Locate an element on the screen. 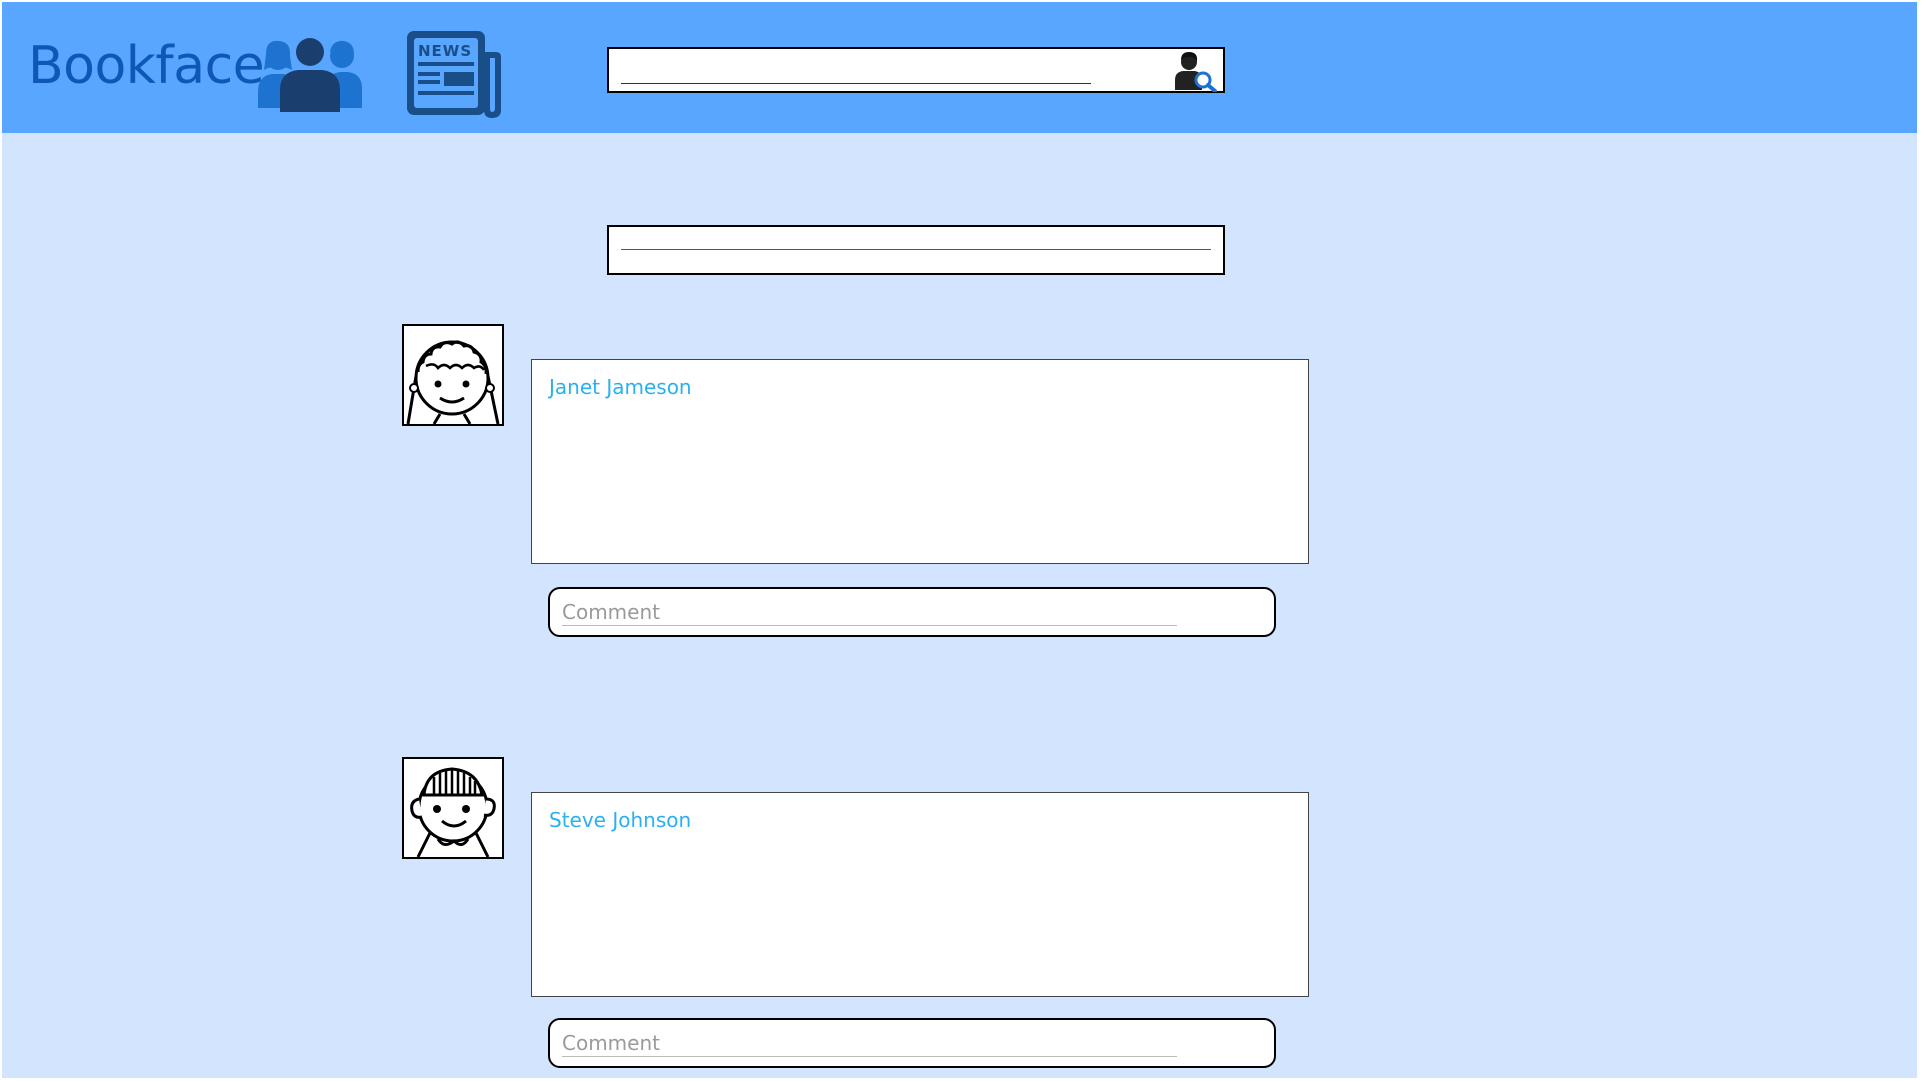  post-card: Janet Jameson is located at coordinates (920, 461).